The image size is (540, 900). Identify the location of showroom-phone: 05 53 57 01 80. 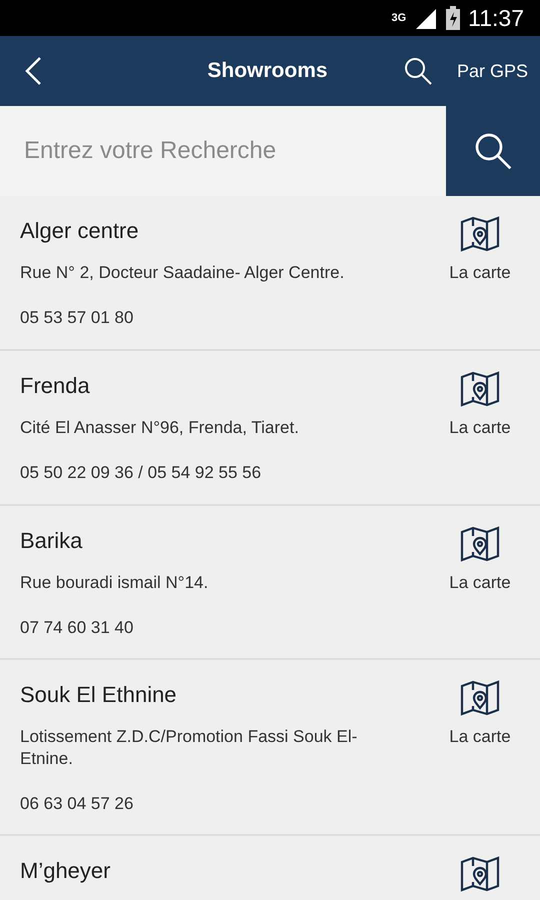
(77, 318).